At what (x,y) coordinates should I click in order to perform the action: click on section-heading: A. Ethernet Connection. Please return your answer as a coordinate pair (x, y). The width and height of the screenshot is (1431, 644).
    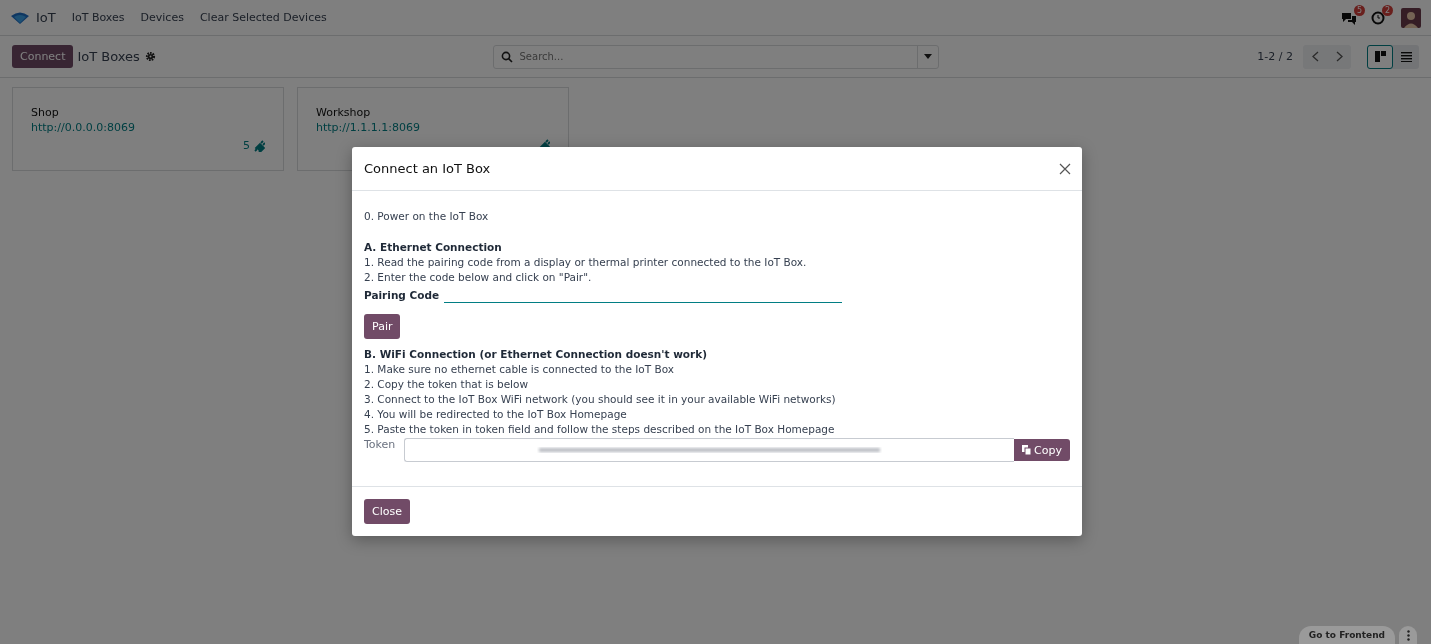
    Looking at the image, I should click on (433, 247).